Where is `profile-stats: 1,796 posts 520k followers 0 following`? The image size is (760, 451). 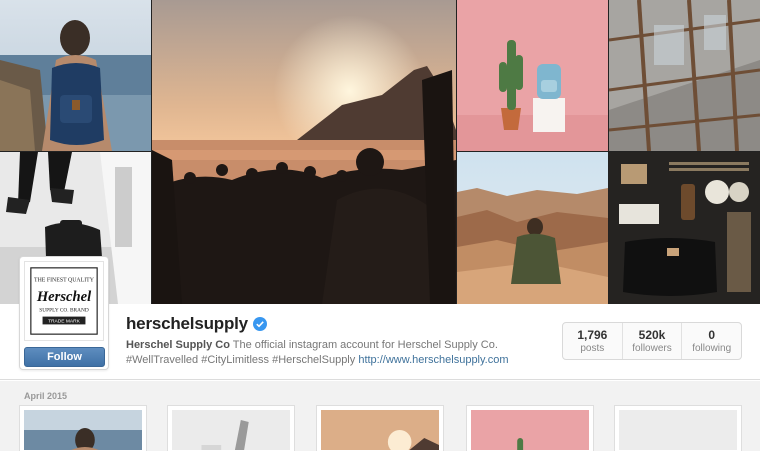 profile-stats: 1,796 posts 520k followers 0 following is located at coordinates (652, 341).